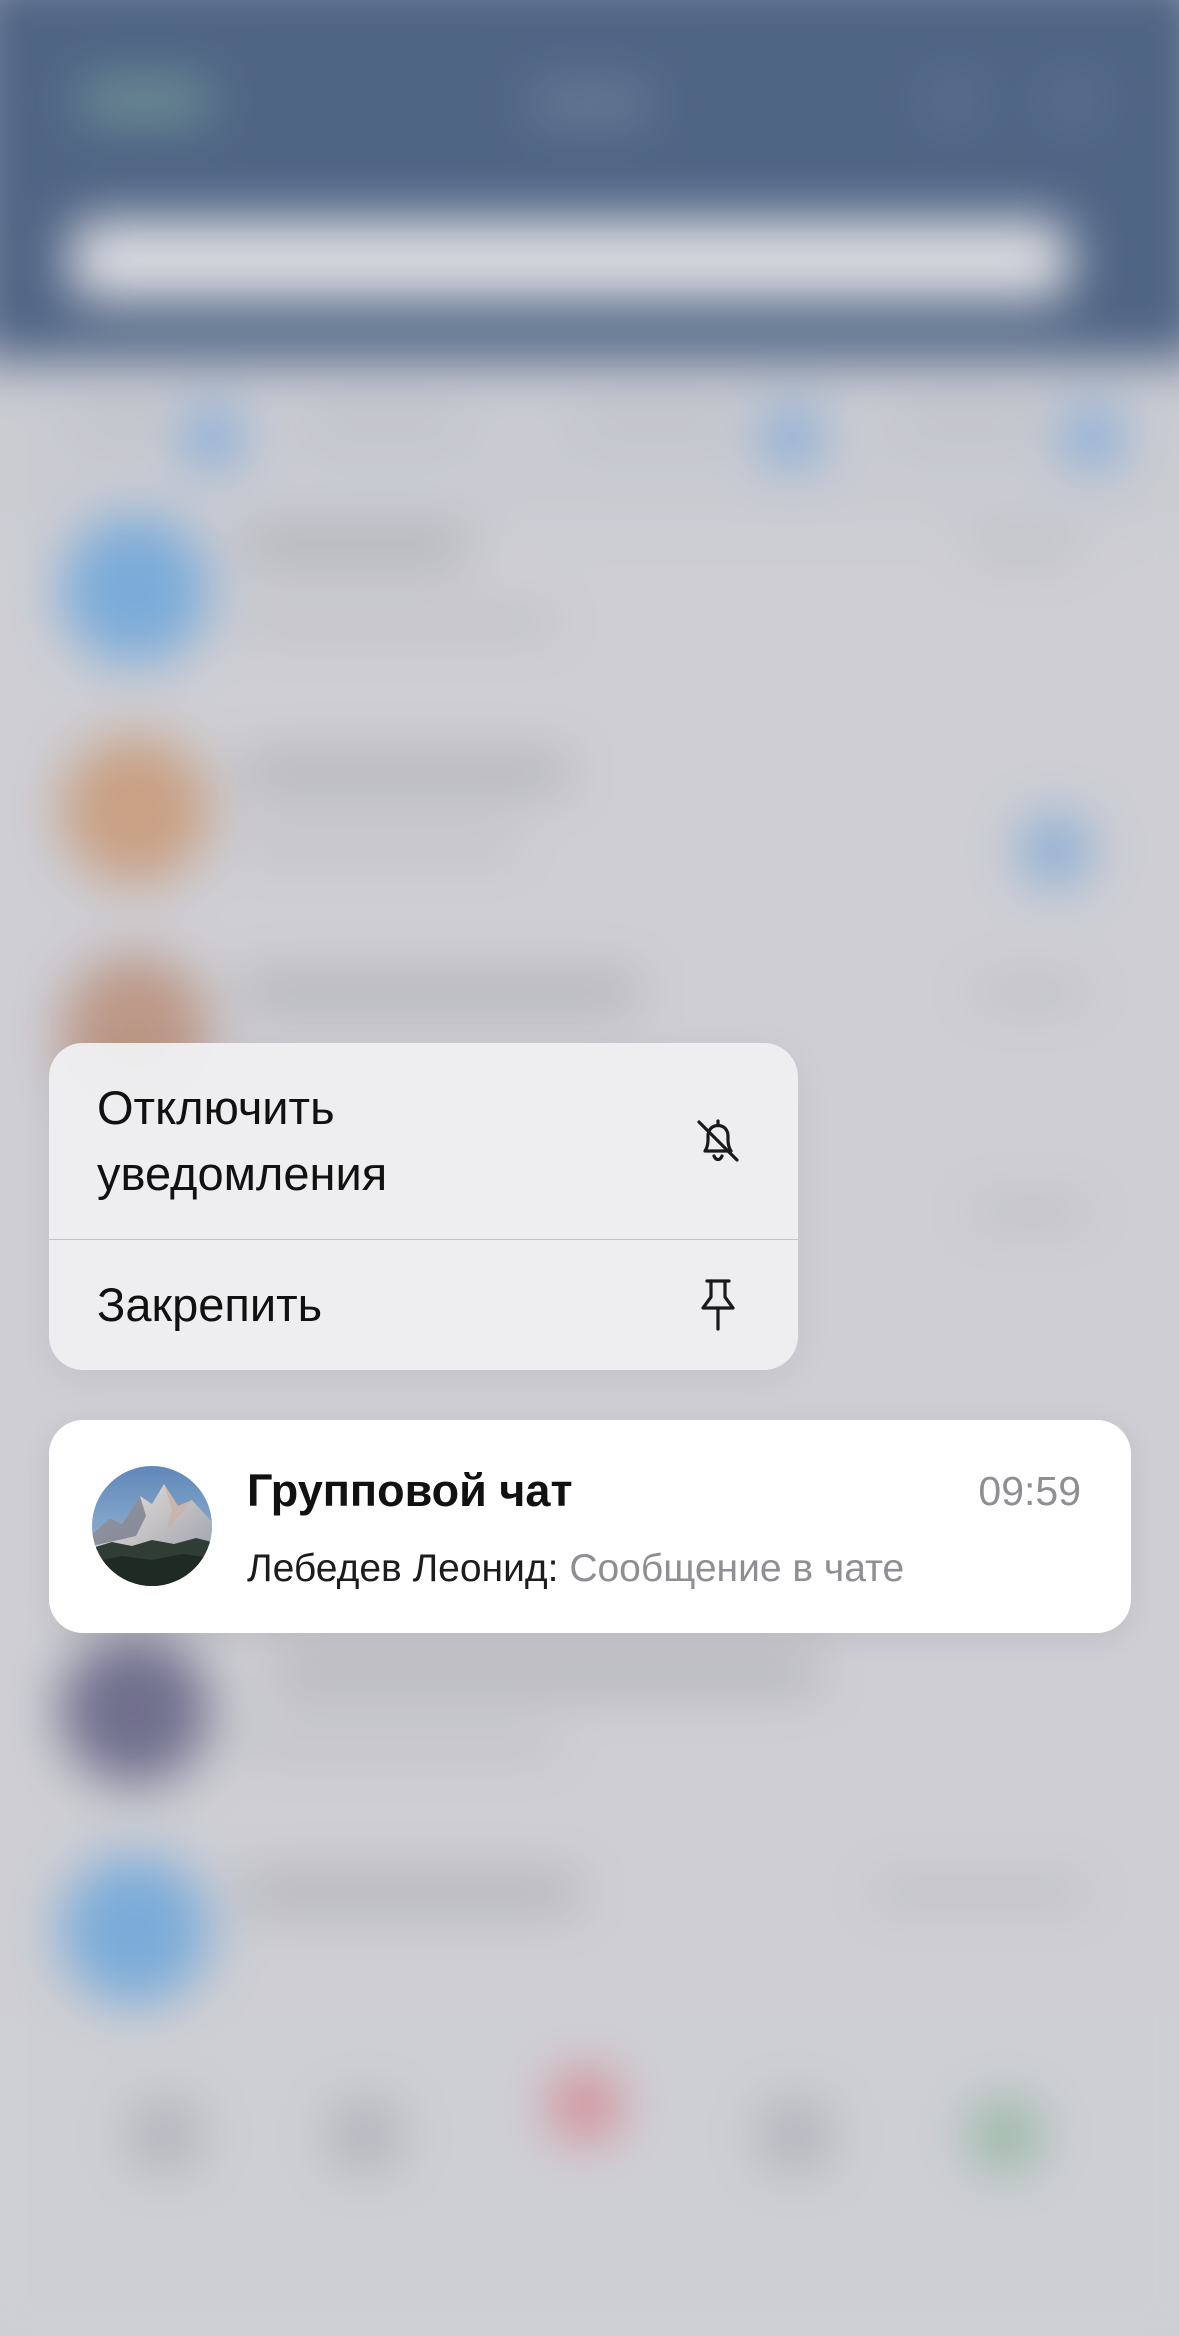  What do you see at coordinates (152, 1526) in the screenshot?
I see `mountain-avatar` at bounding box center [152, 1526].